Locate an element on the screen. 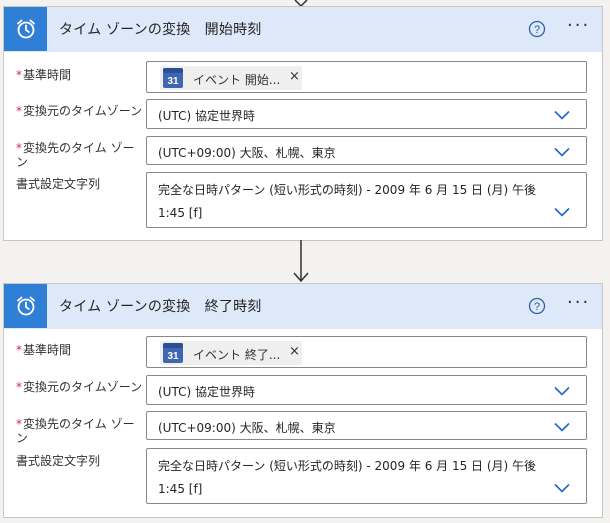 The image size is (610, 523). action-title: タイム ゾーンの変換 開始時刻 is located at coordinates (160, 29).